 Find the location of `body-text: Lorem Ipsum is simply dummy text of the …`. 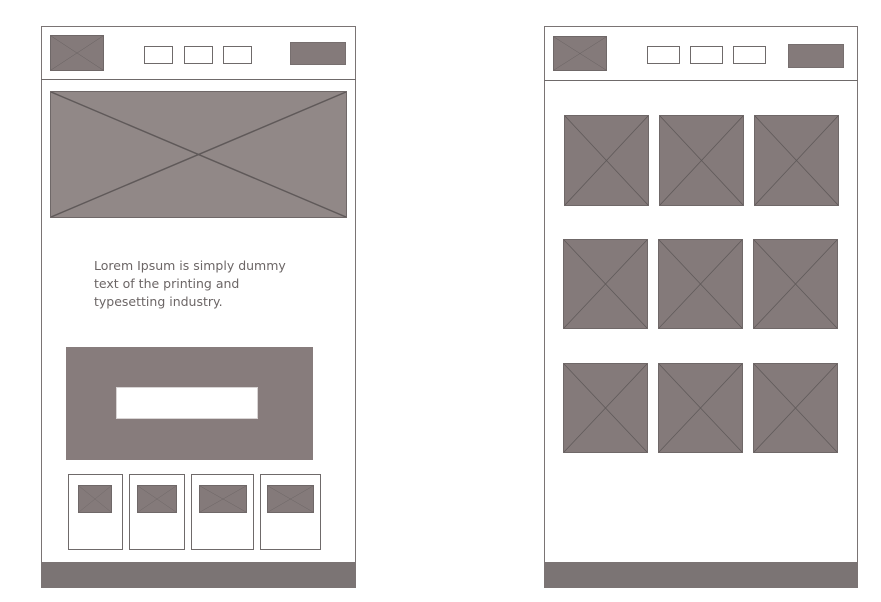

body-text: Lorem Ipsum is simply dummy text of the … is located at coordinates (190, 283).